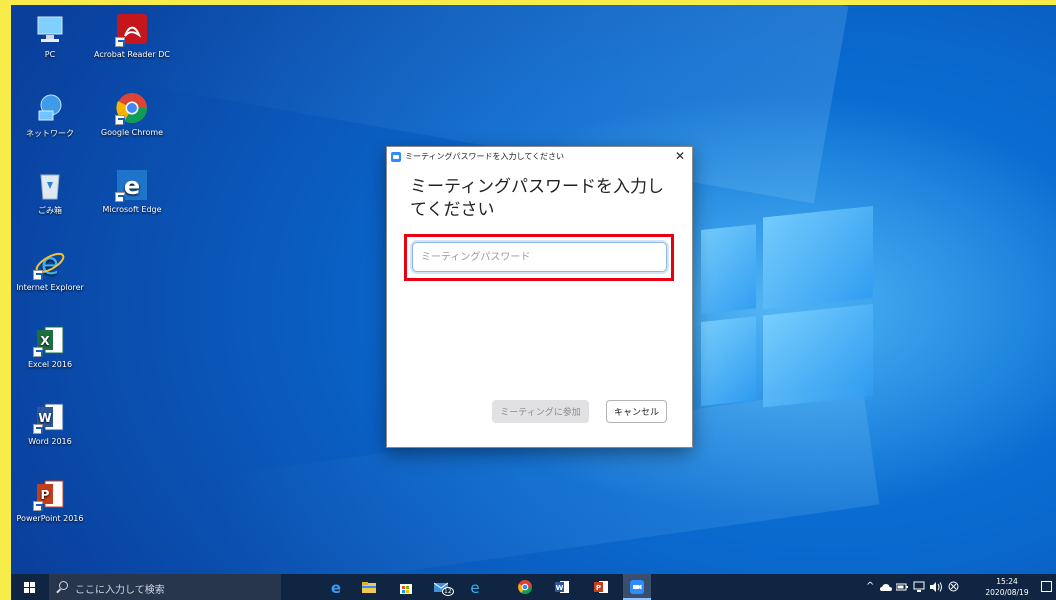 This screenshot has width=1056, height=600. What do you see at coordinates (961, 587) in the screenshot?
I see `system-tray: ^ 15:24 2020/08/19` at bounding box center [961, 587].